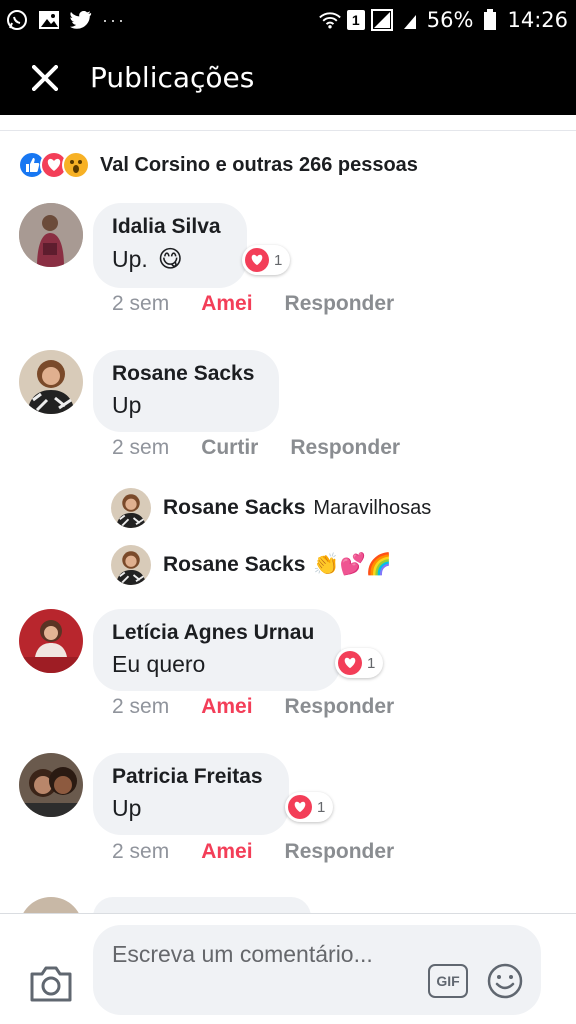  Describe the element at coordinates (352, 564) in the screenshot. I see `reply-emoji: 👏💕🌈` at that location.